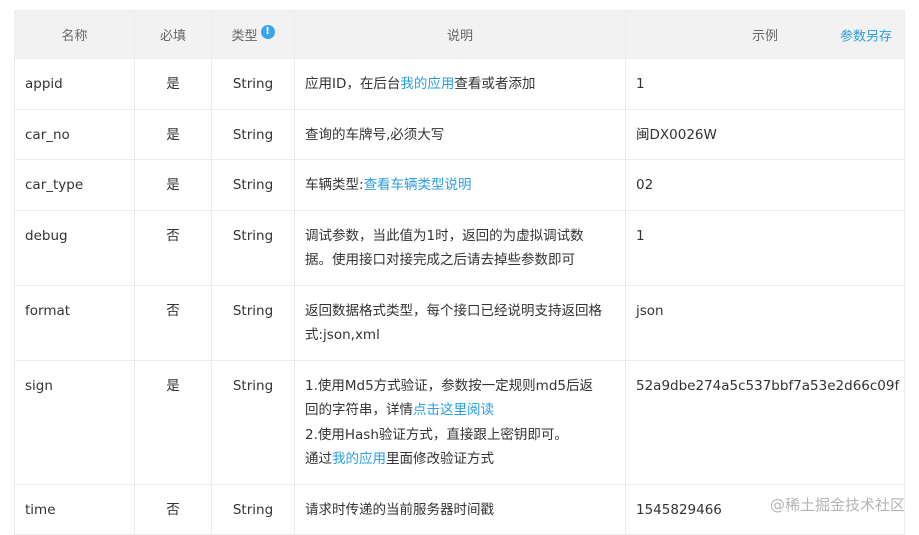 This screenshot has height=535, width=919. I want to click on header-type: 类型!, so click(253, 34).